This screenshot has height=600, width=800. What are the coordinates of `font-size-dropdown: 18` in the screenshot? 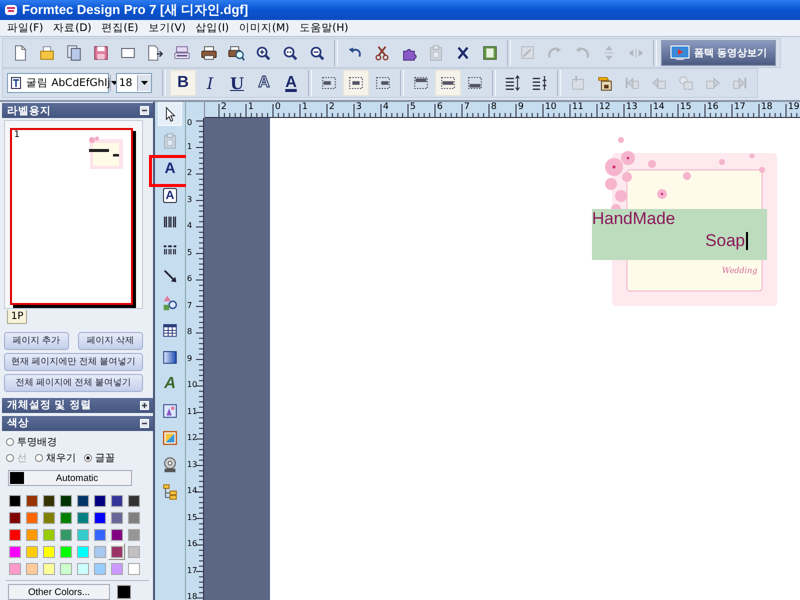 It's located at (134, 83).